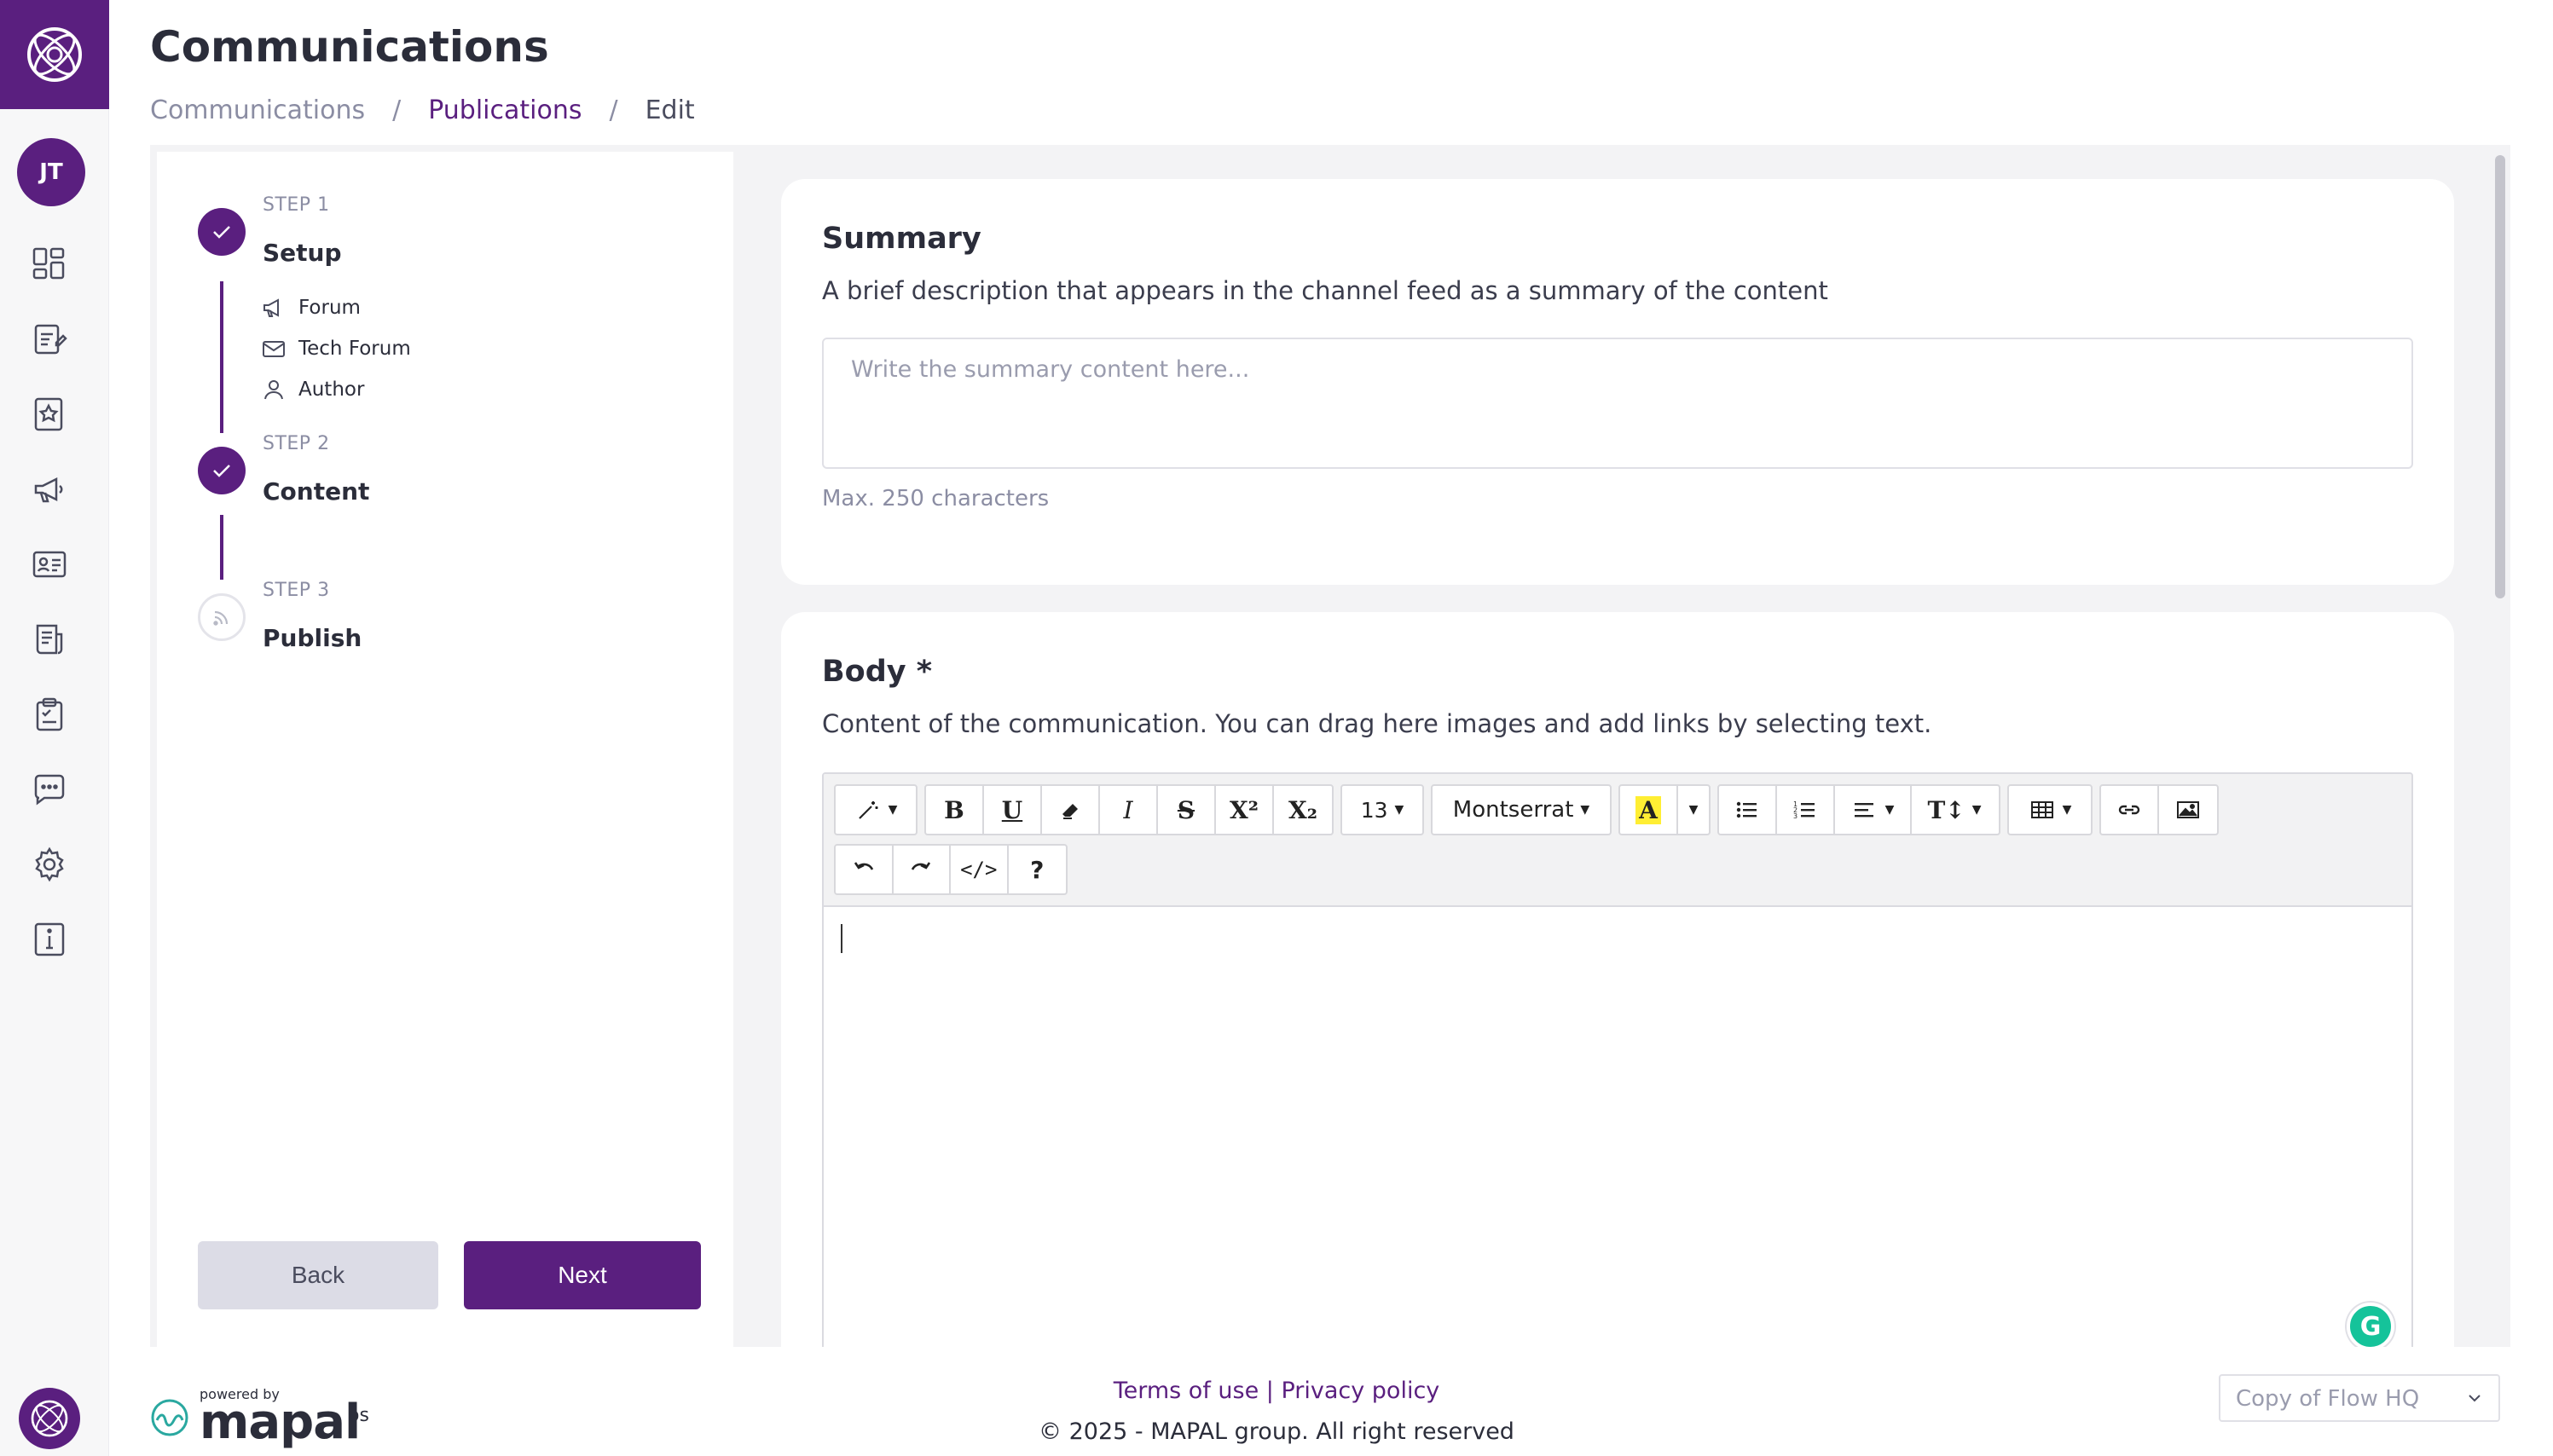 This screenshot has height=1456, width=2553. I want to click on breadcrumb-publications: Publications, so click(505, 110).